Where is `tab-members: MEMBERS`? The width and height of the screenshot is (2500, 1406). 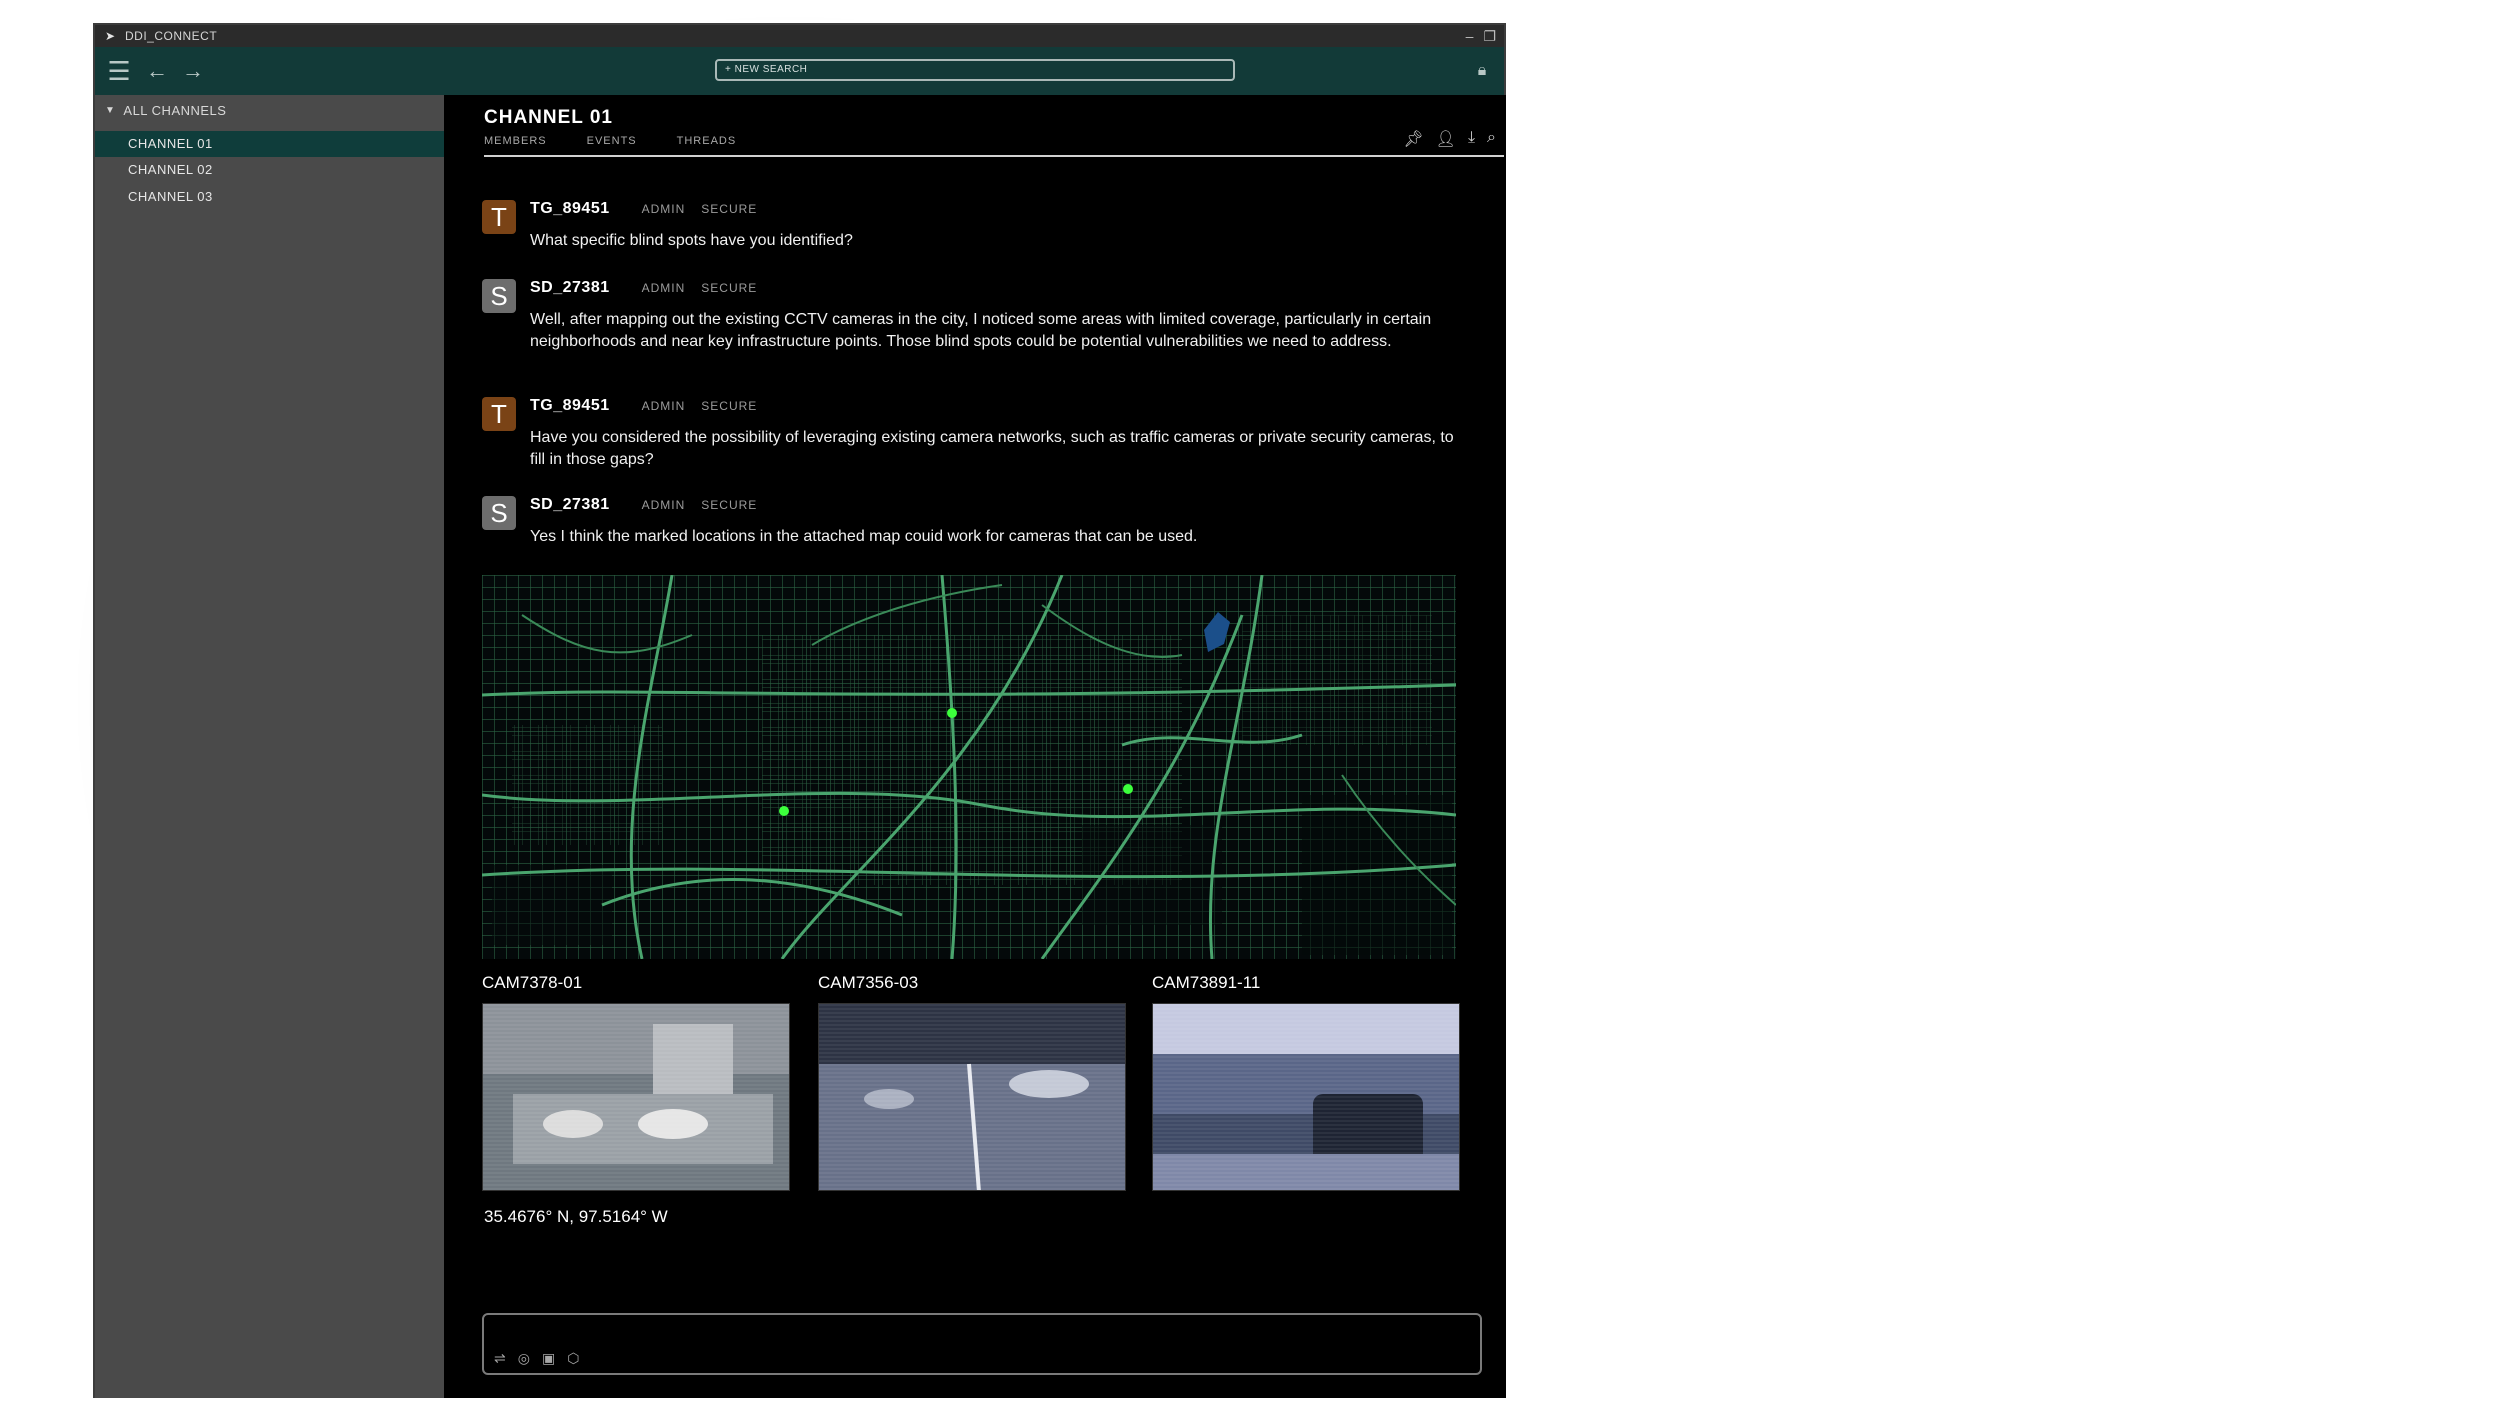
tab-members: MEMBERS is located at coordinates (515, 141).